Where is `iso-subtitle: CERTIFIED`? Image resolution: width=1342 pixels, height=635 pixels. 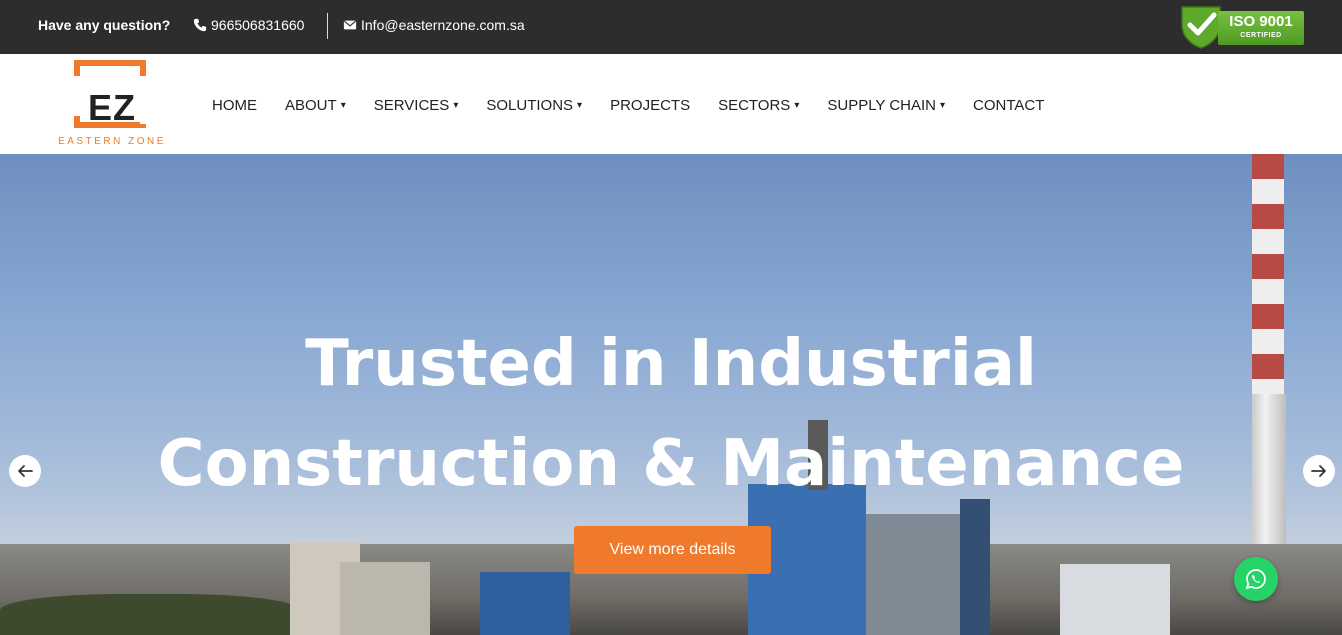
iso-subtitle: CERTIFIED is located at coordinates (1261, 35).